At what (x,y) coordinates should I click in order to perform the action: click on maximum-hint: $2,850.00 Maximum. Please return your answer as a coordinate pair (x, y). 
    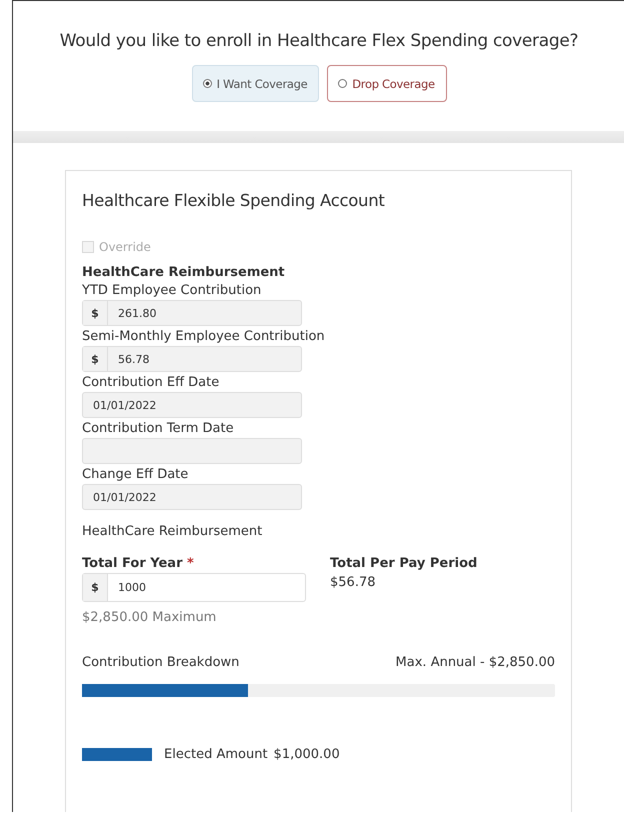
    Looking at the image, I should click on (150, 617).